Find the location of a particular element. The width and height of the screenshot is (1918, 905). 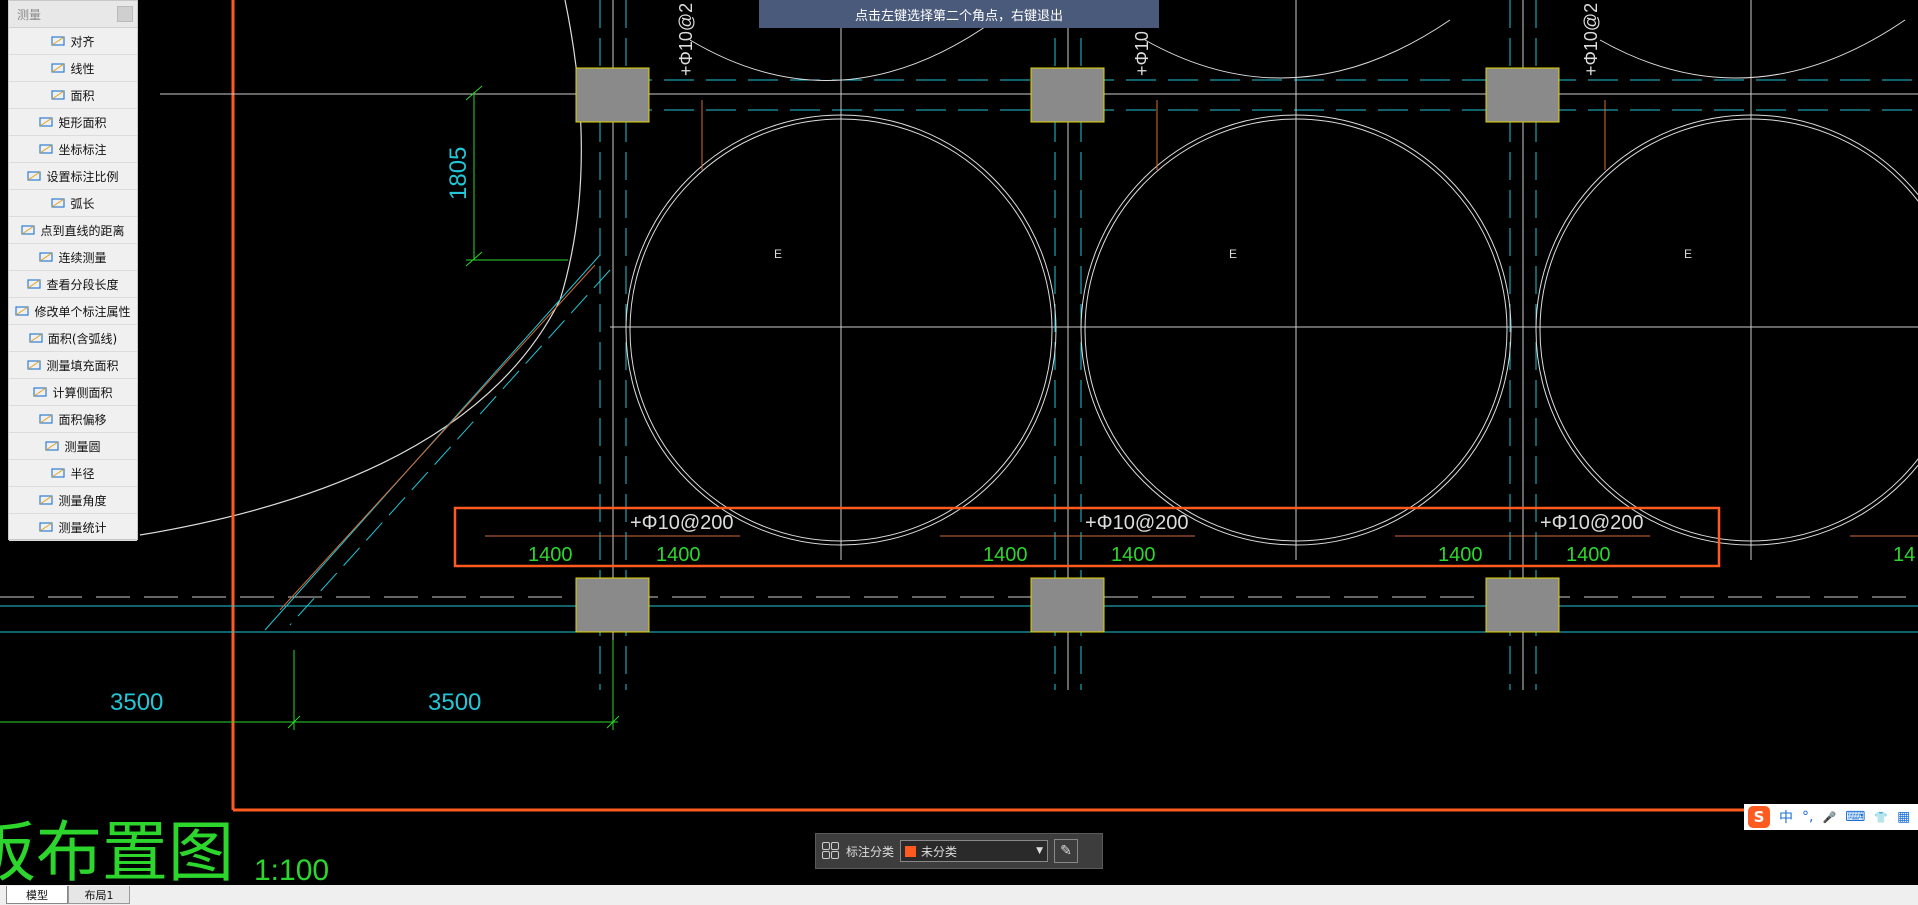

measure-tool-8: 点到直线的距离 is located at coordinates (73, 230).